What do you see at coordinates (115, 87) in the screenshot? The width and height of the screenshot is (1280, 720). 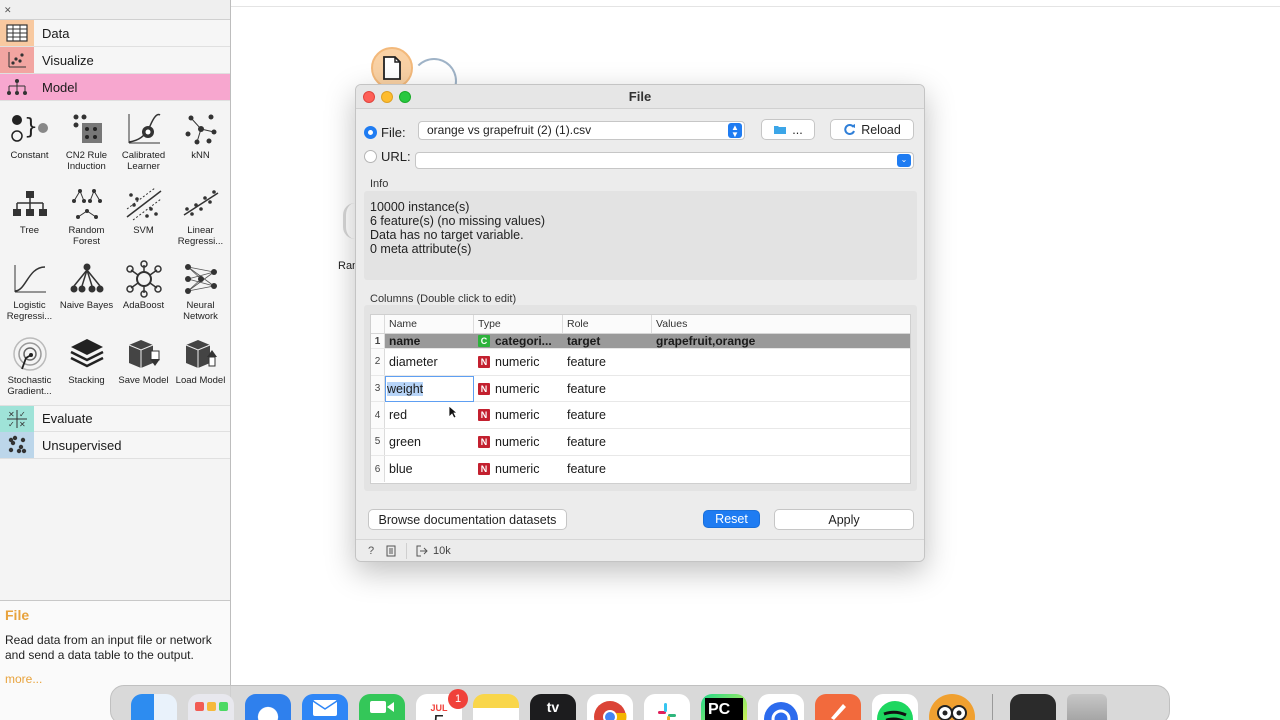 I see `category-model: Model` at bounding box center [115, 87].